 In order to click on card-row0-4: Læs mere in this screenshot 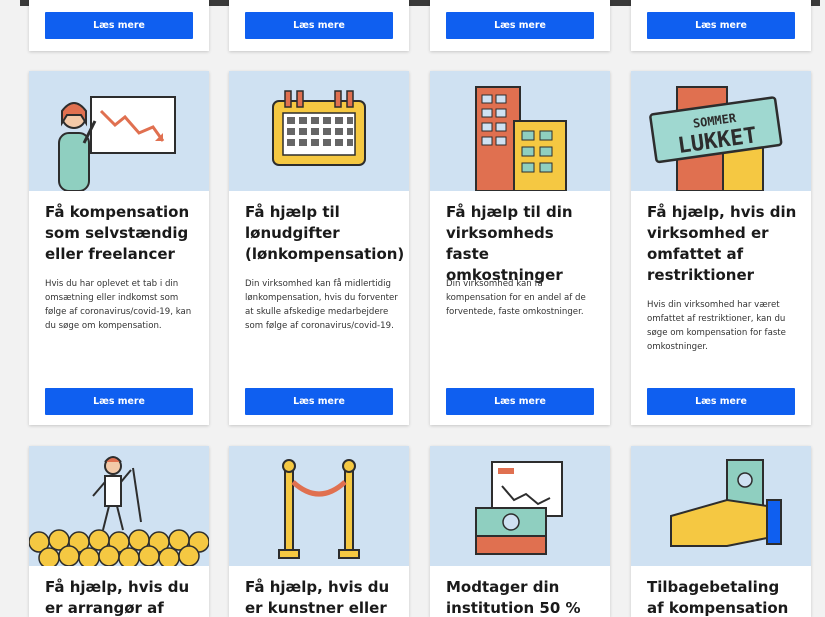, I will do `click(721, 25)`.